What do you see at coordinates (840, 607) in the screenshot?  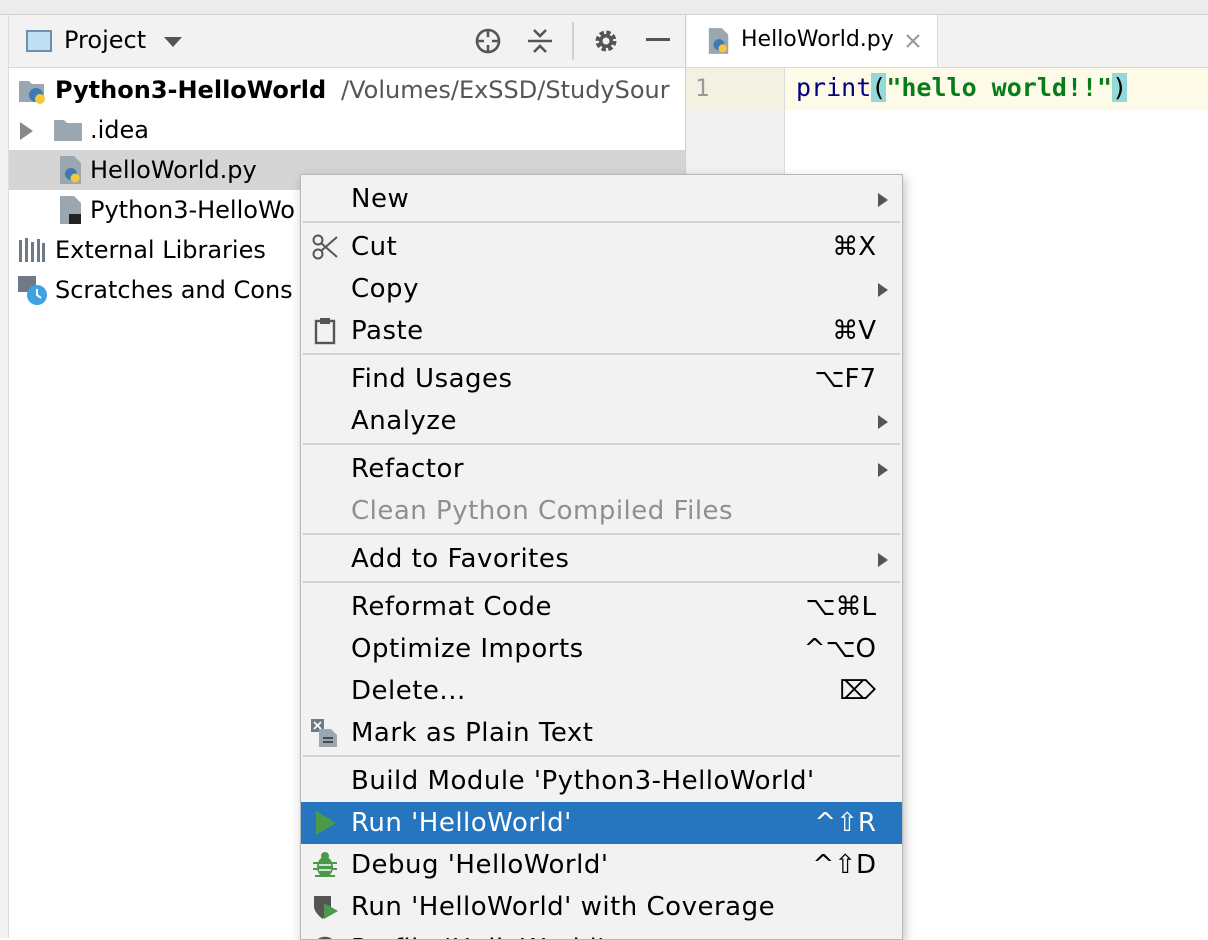 I see `menu-shortcut: ⌥⌘L` at bounding box center [840, 607].